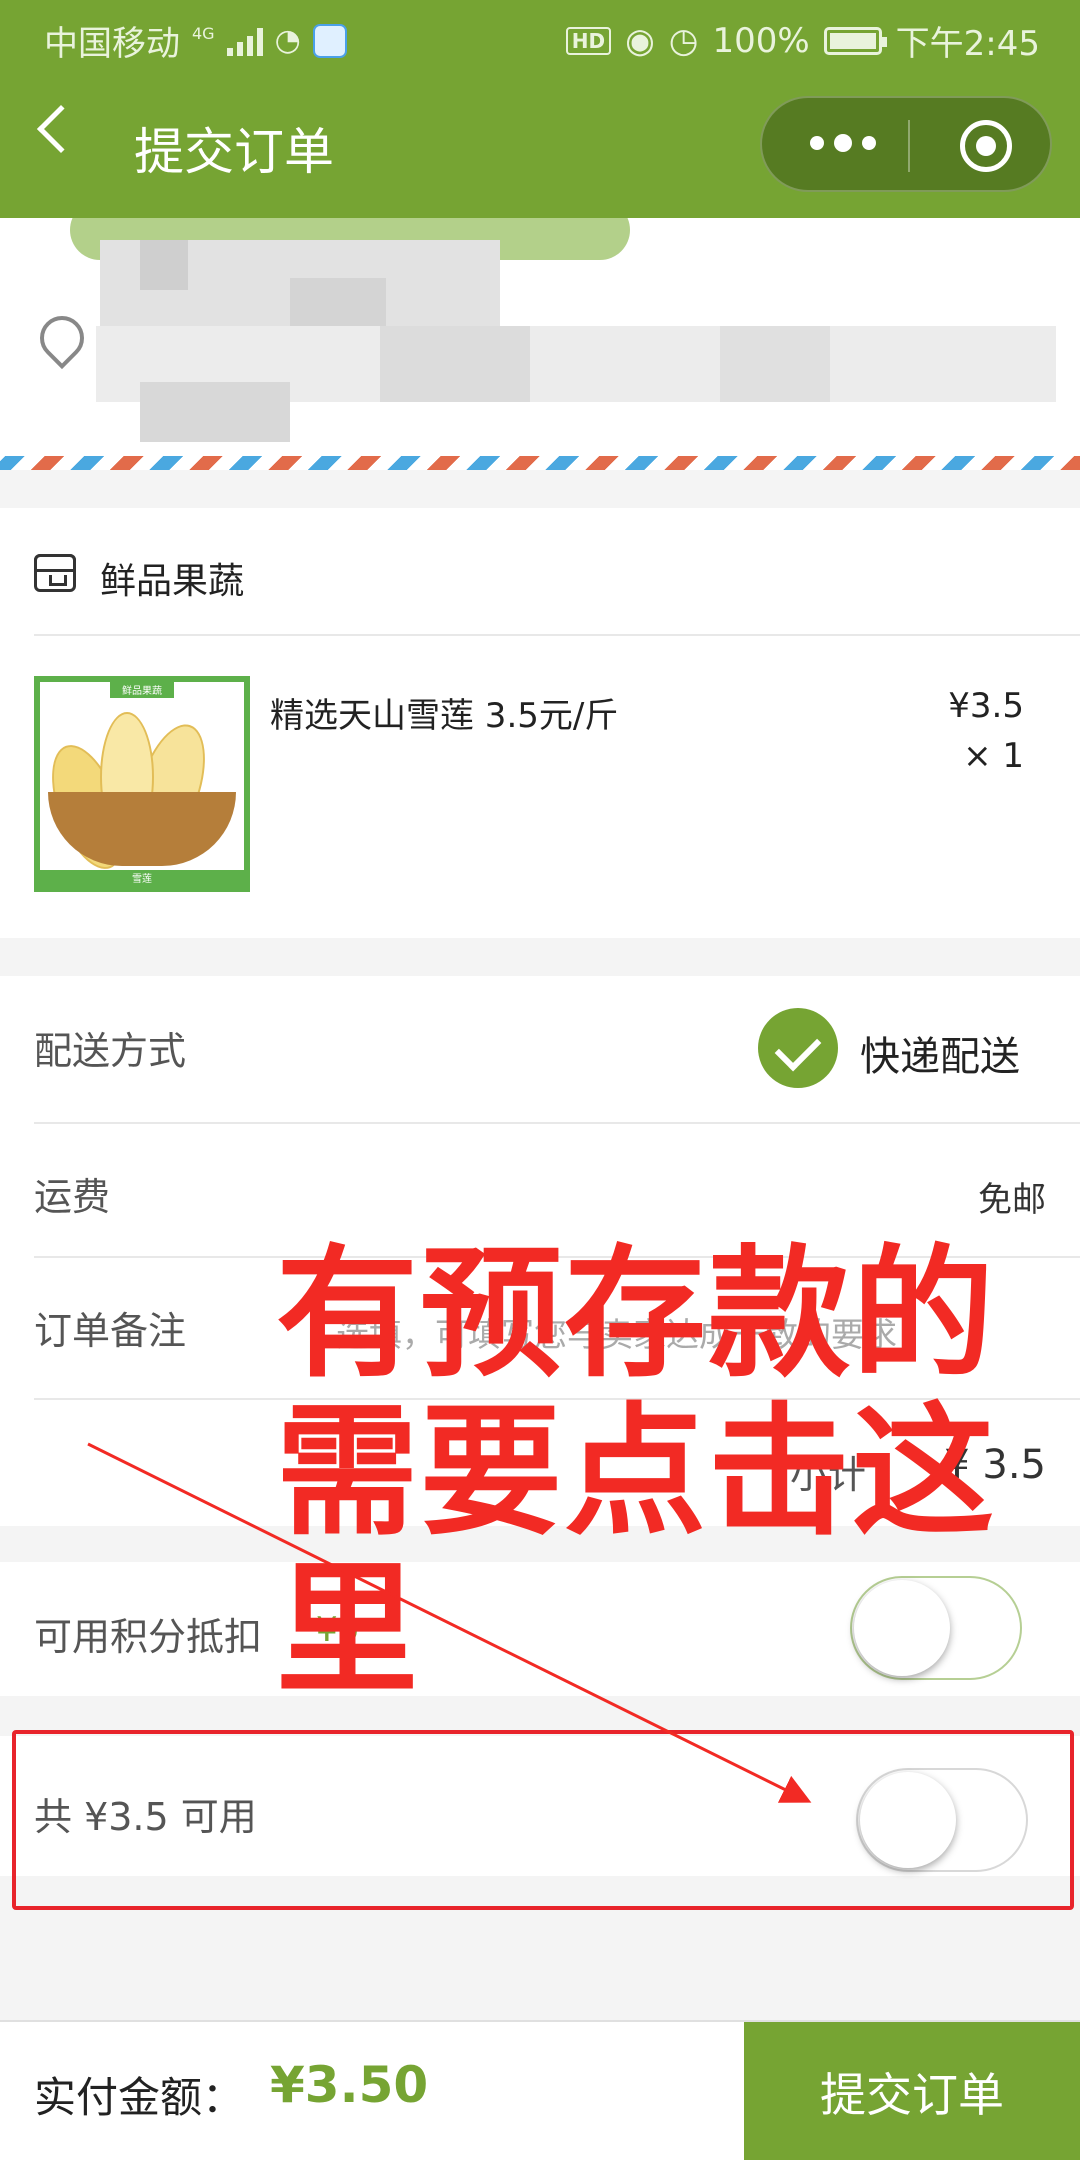  Describe the element at coordinates (940, 1053) in the screenshot. I see `delivery-method: 快递配送` at that location.